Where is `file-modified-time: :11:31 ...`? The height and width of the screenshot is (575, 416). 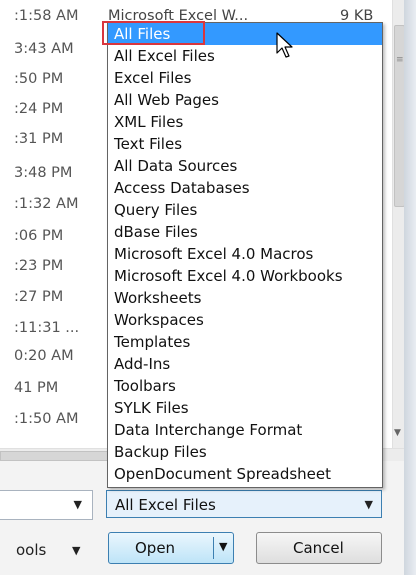
file-modified-time: :11:31 ... is located at coordinates (47, 328).